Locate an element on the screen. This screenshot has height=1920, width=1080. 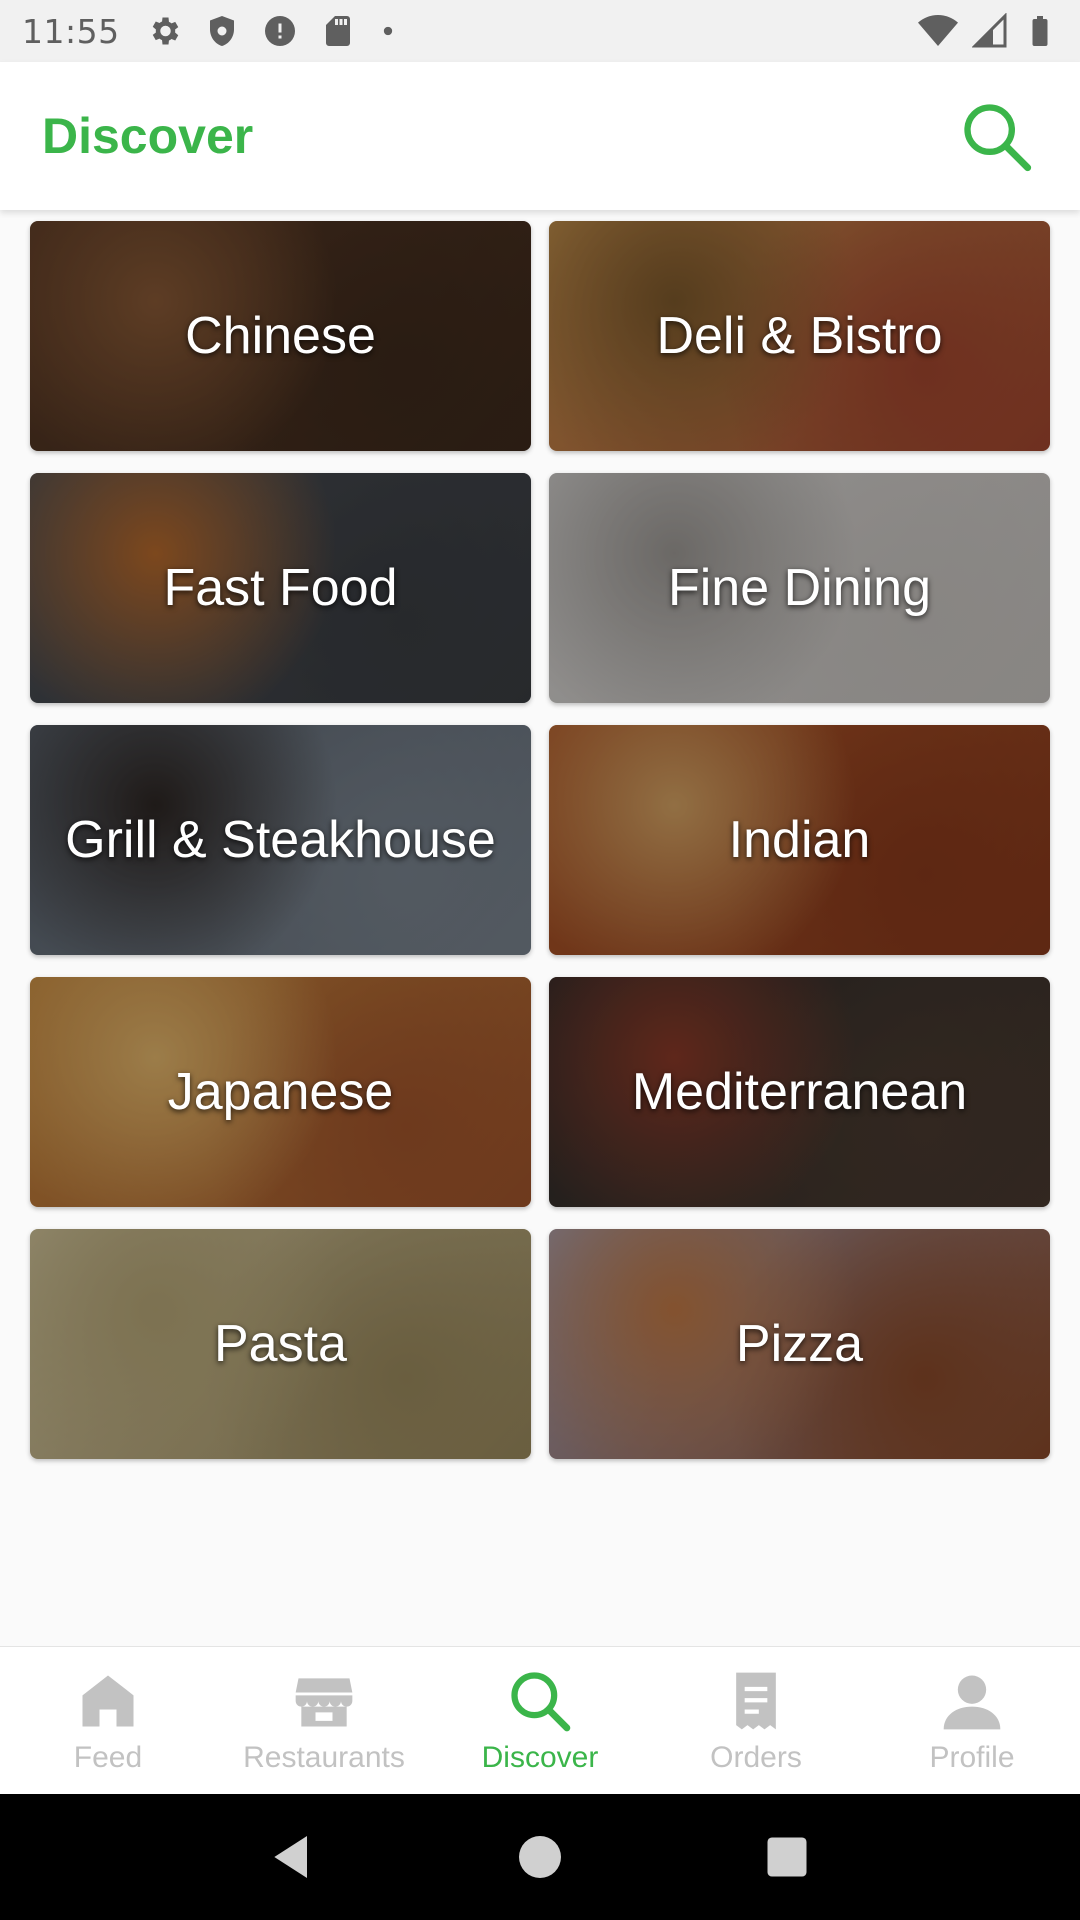
home-icon is located at coordinates (108, 1701).